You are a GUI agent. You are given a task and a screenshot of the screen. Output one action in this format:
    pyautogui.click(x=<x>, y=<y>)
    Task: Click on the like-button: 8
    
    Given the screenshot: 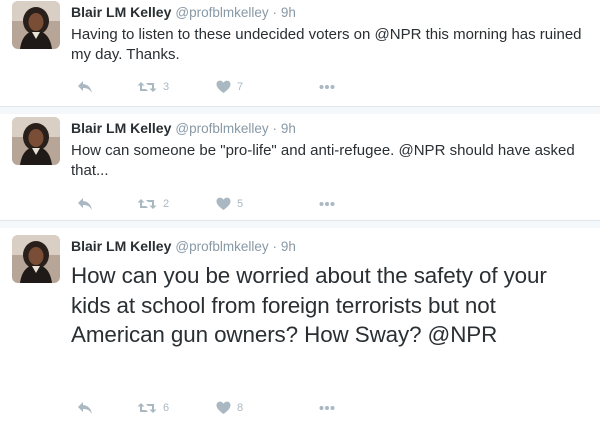 What is the action you would take?
    pyautogui.click(x=229, y=408)
    